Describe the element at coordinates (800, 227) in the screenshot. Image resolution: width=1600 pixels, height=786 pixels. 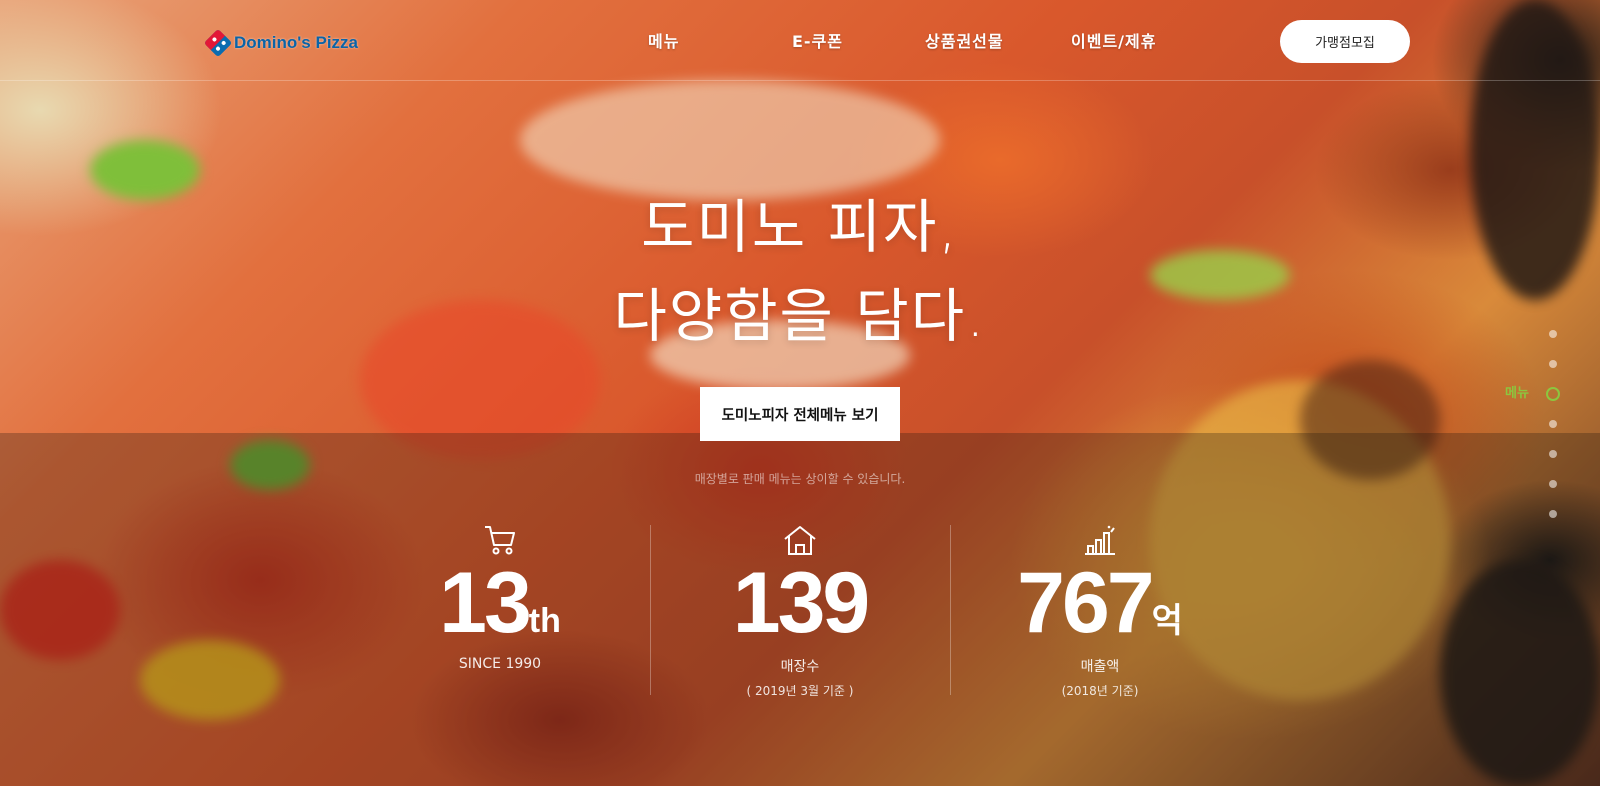
I see `hero-title-line1: 도미노 피자,` at that location.